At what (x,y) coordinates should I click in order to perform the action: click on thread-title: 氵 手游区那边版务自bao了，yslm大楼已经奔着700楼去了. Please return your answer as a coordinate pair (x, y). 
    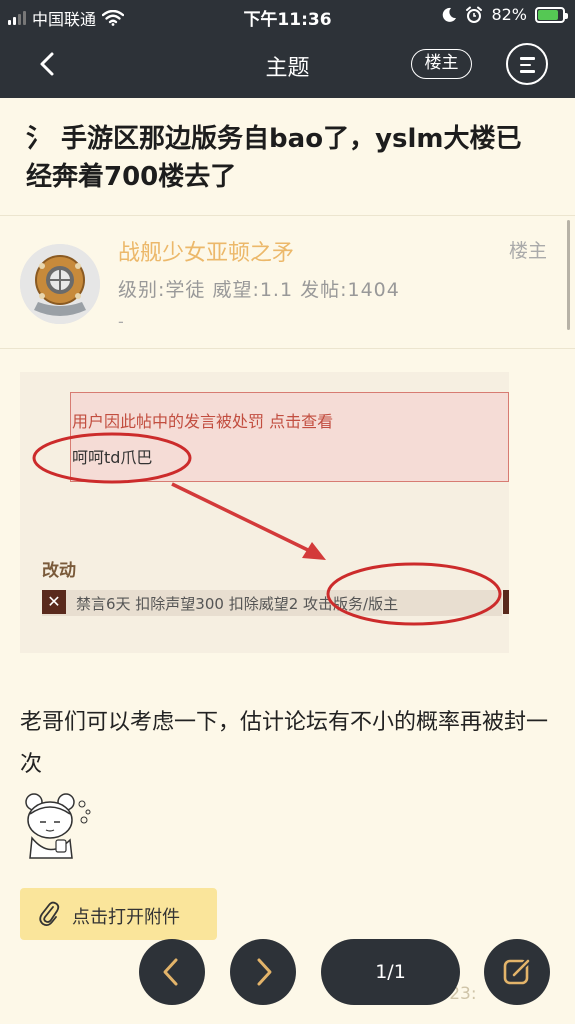
    Looking at the image, I should click on (274, 158).